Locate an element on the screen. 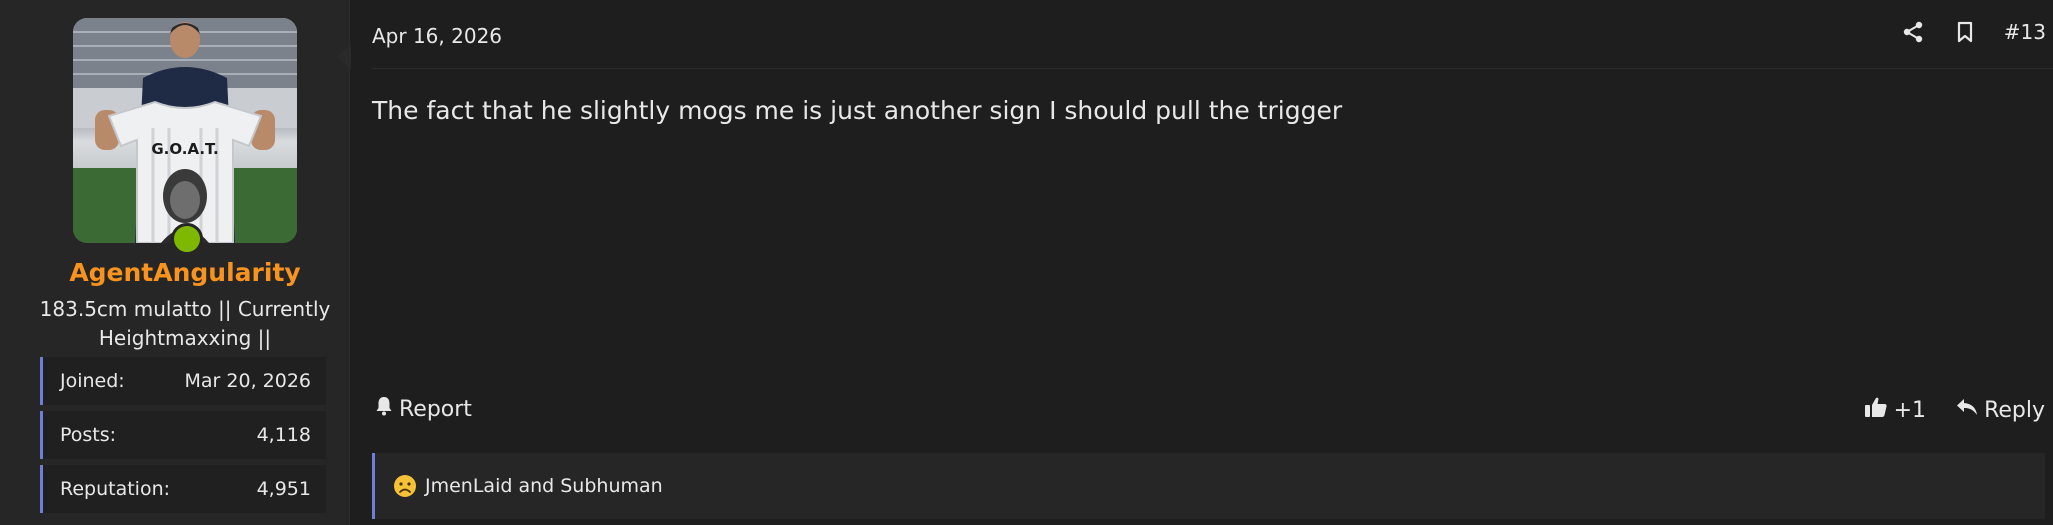 The width and height of the screenshot is (2053, 525). reply-button: Reply is located at coordinates (2000, 410).